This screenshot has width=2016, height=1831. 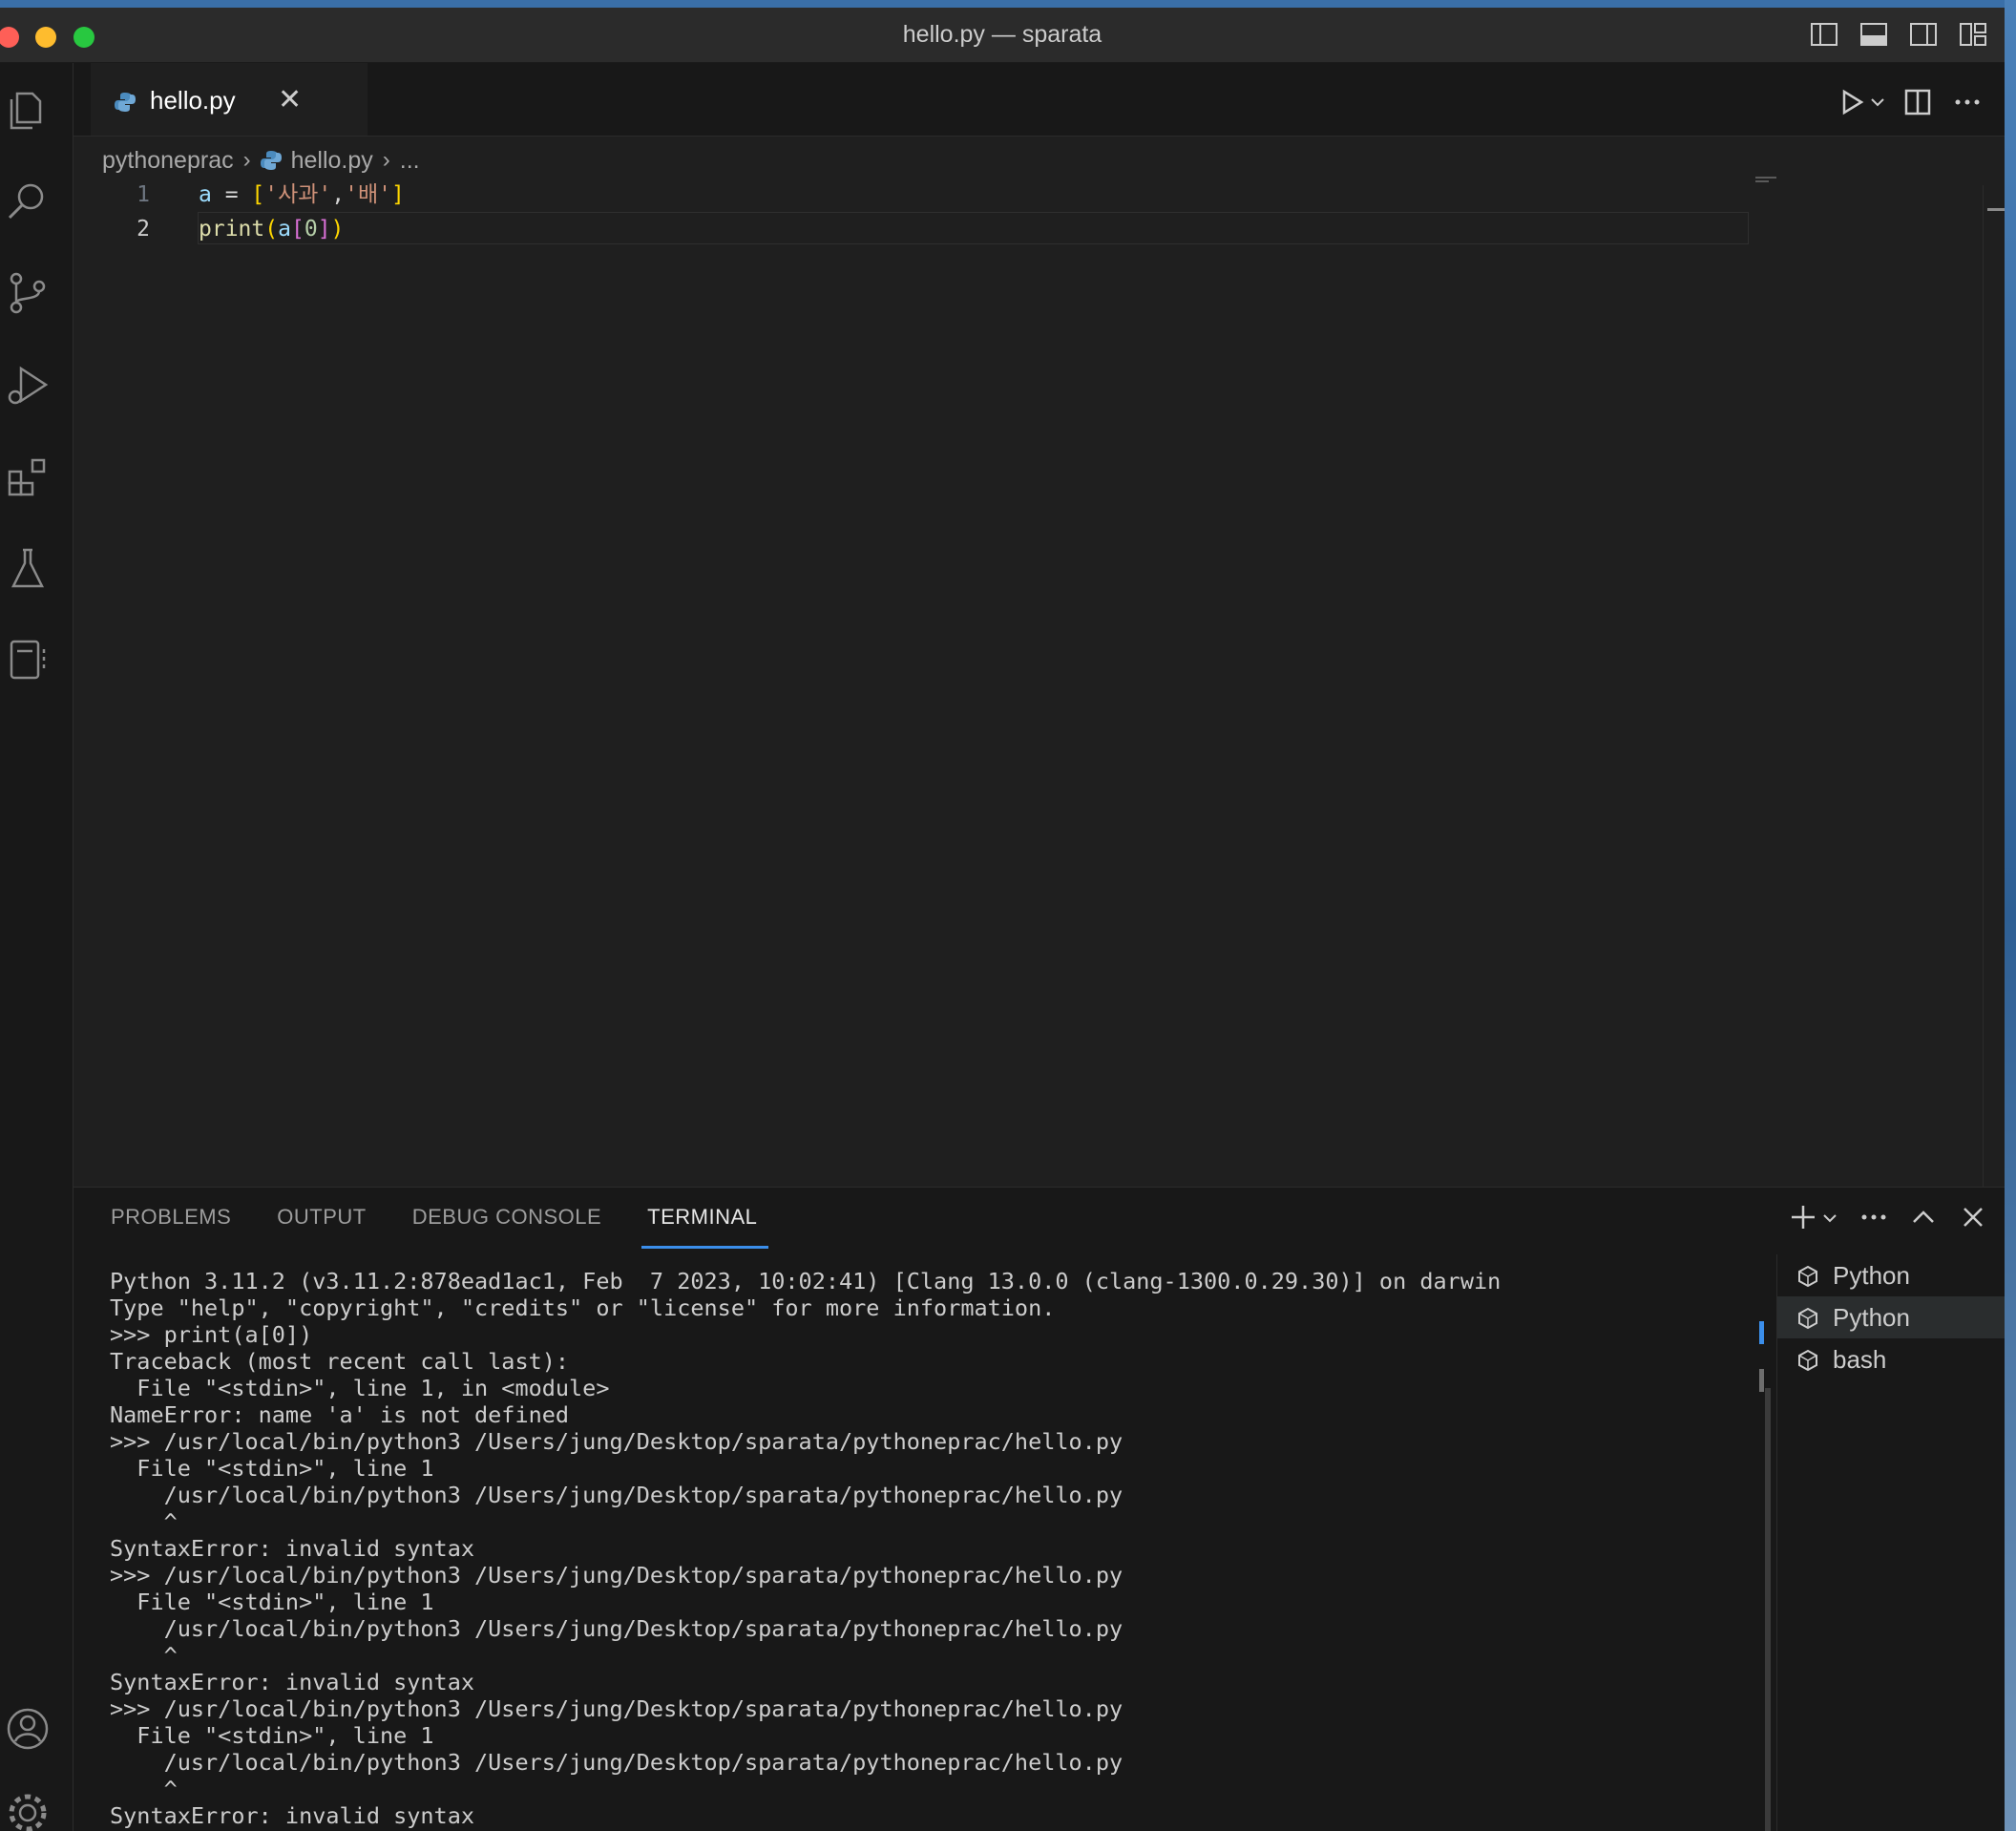 What do you see at coordinates (290, 100) in the screenshot?
I see `close-tab-icon: ✕` at bounding box center [290, 100].